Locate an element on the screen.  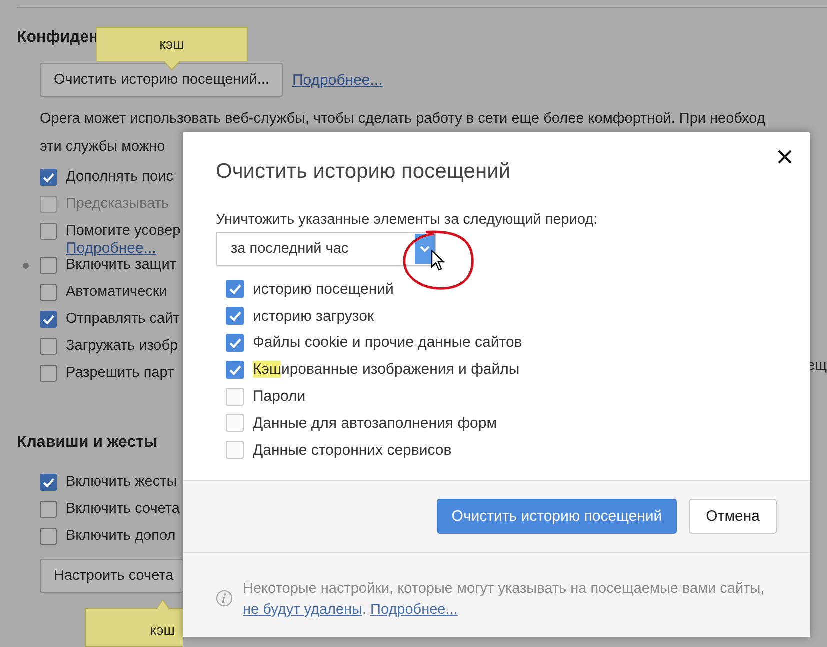
option-label: Отправлять сайт is located at coordinates (123, 319).